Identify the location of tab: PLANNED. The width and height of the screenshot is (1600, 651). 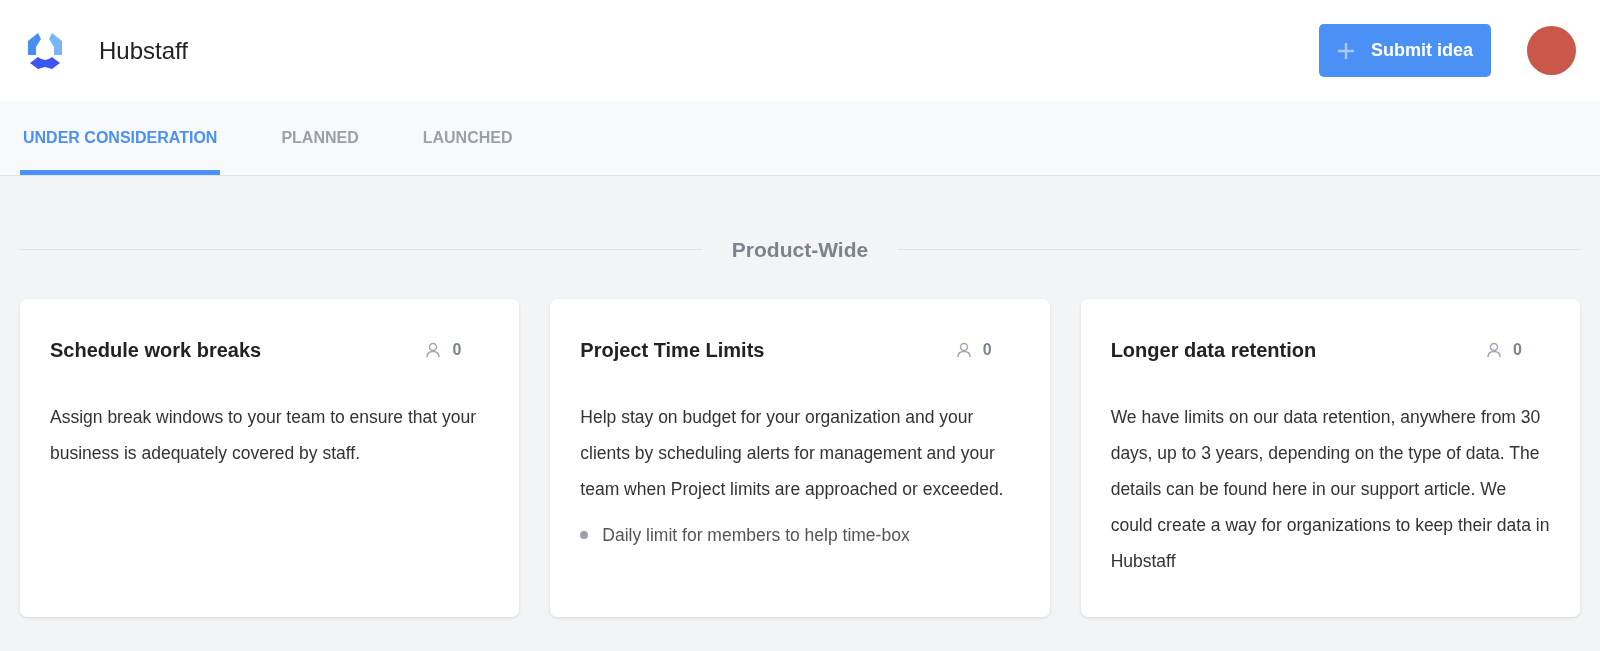
(320, 138).